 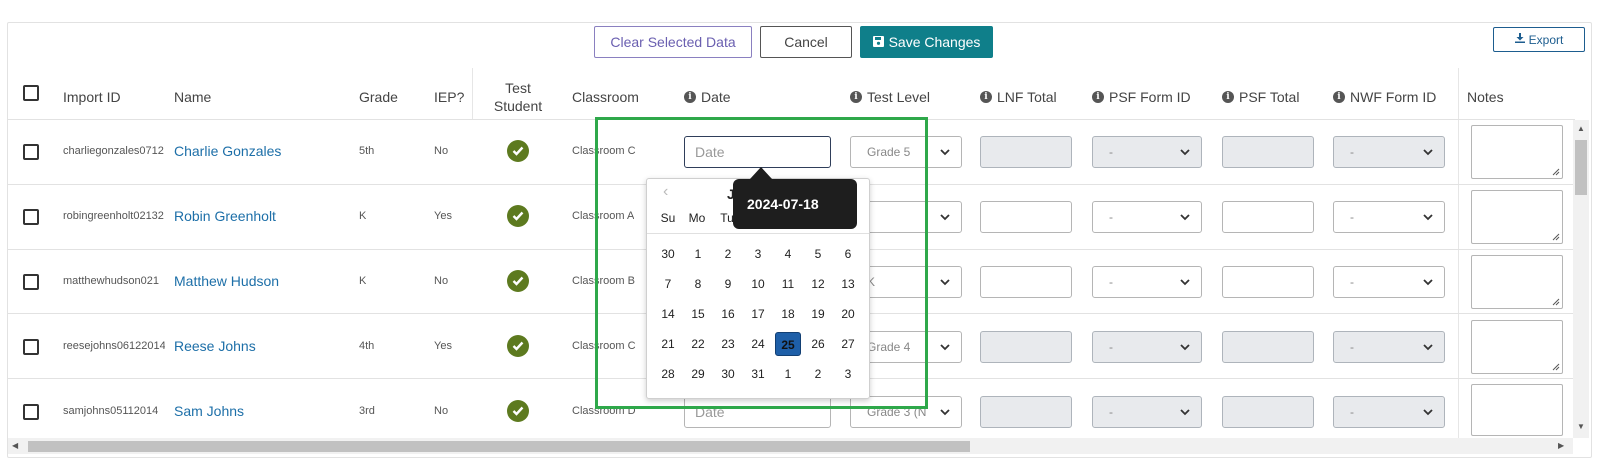 What do you see at coordinates (1581, 128) in the screenshot?
I see `scroll-up-icon: ▲` at bounding box center [1581, 128].